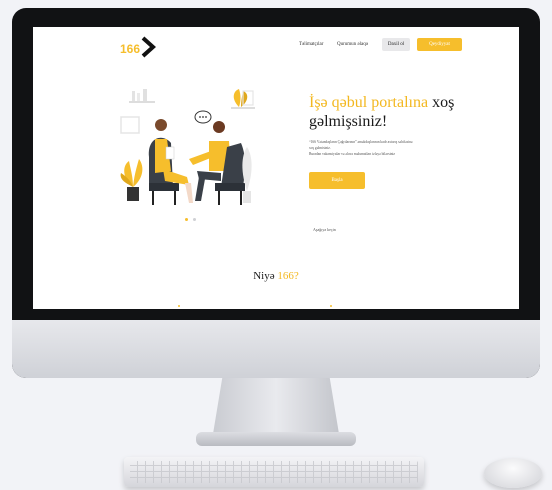  I want to click on monitor-stand-base, so click(276, 439).